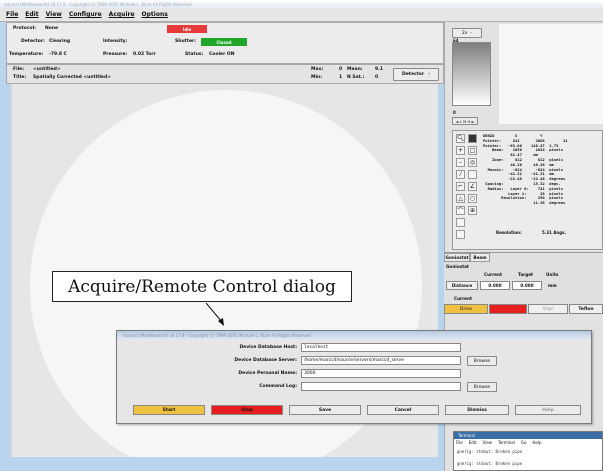 This screenshot has width=603, height=471. What do you see at coordinates (267, 373) in the screenshot?
I see `personal-name-label: Device Personal Name:` at bounding box center [267, 373].